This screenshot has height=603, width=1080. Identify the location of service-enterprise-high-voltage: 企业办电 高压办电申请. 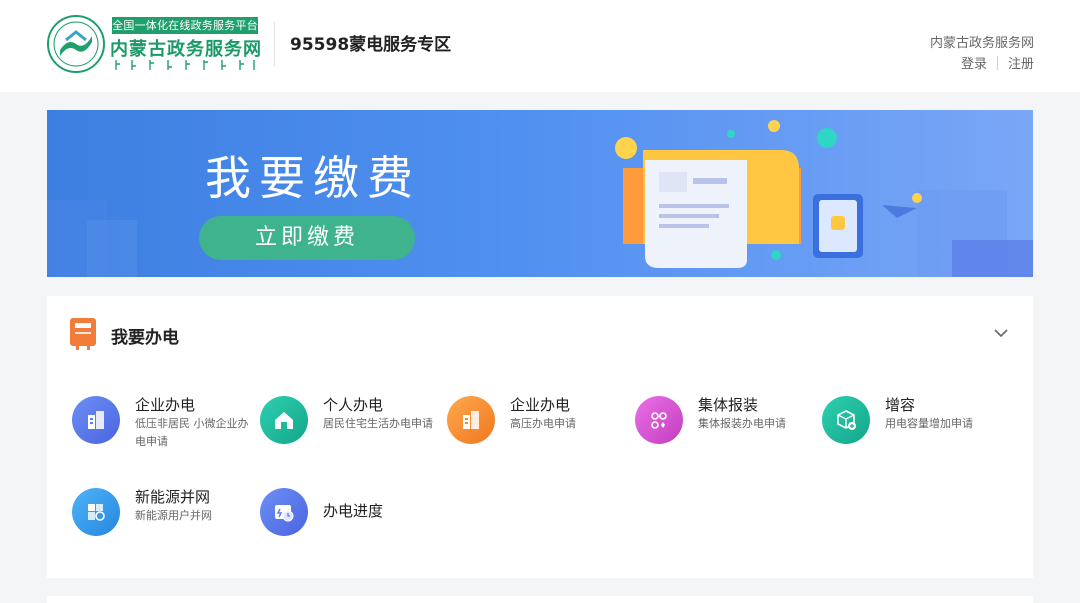
(539, 424).